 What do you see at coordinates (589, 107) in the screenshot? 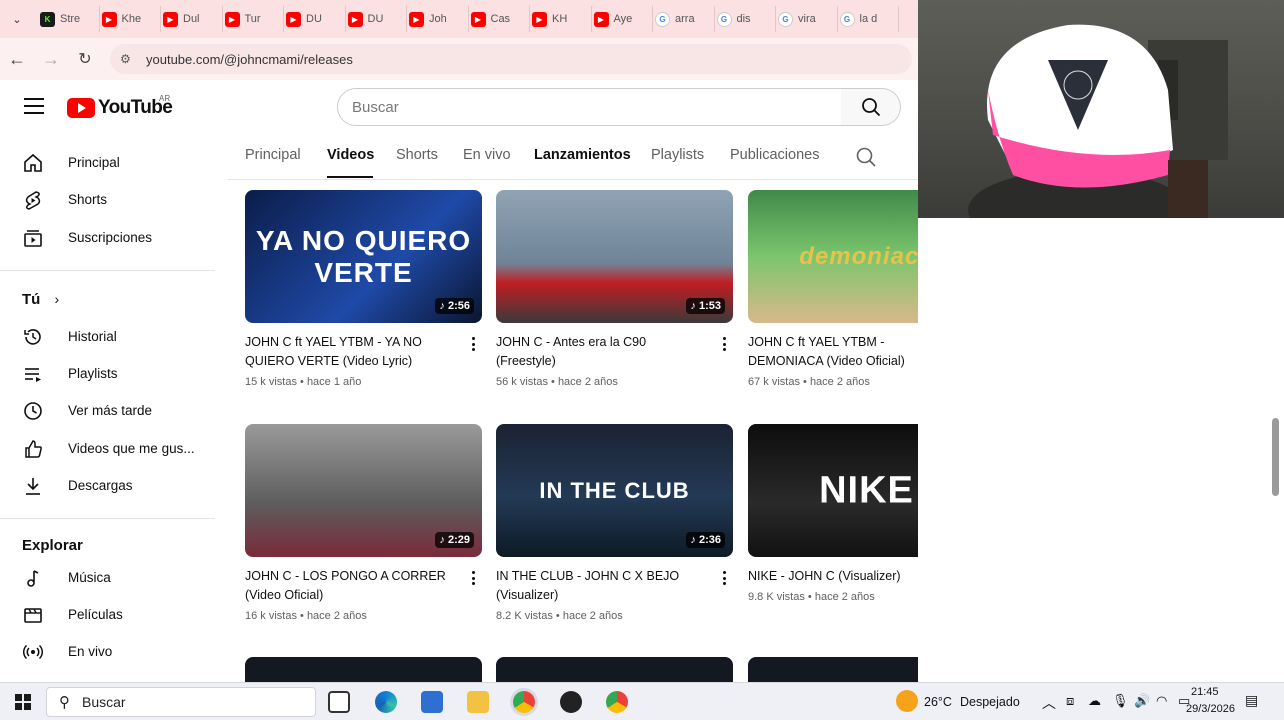
I see `search-input: Buscar` at bounding box center [589, 107].